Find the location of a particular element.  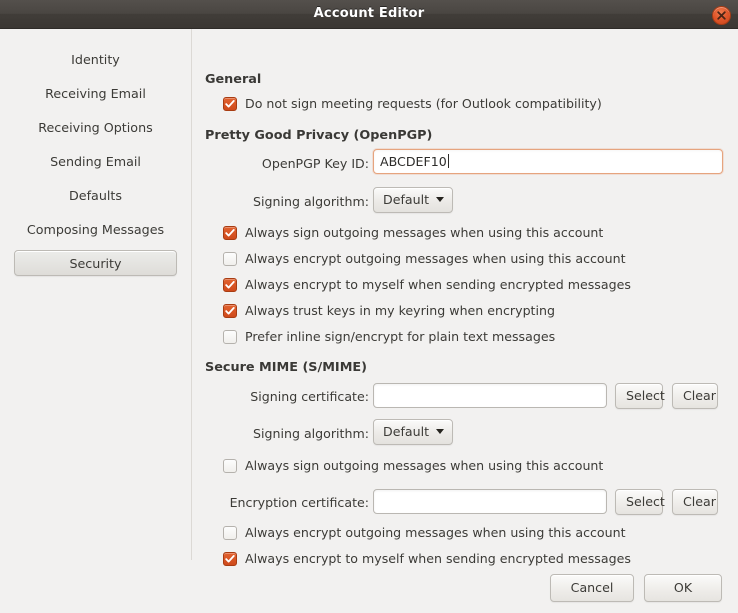

pgp-signing-algorithm-label: Signing algorithm: is located at coordinates (311, 201).